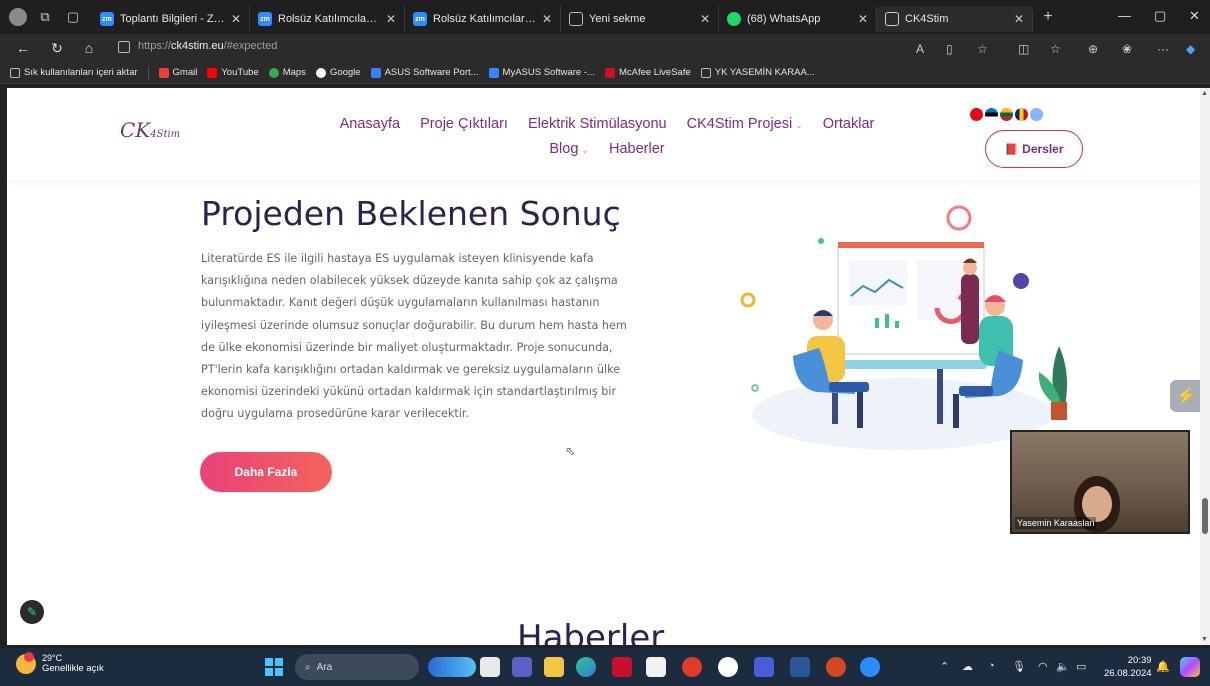 The width and height of the screenshot is (1210, 686). I want to click on tab-zoom-roles-2: zm Rolsüz Katılımcılar için Eti ✕, so click(483, 19).